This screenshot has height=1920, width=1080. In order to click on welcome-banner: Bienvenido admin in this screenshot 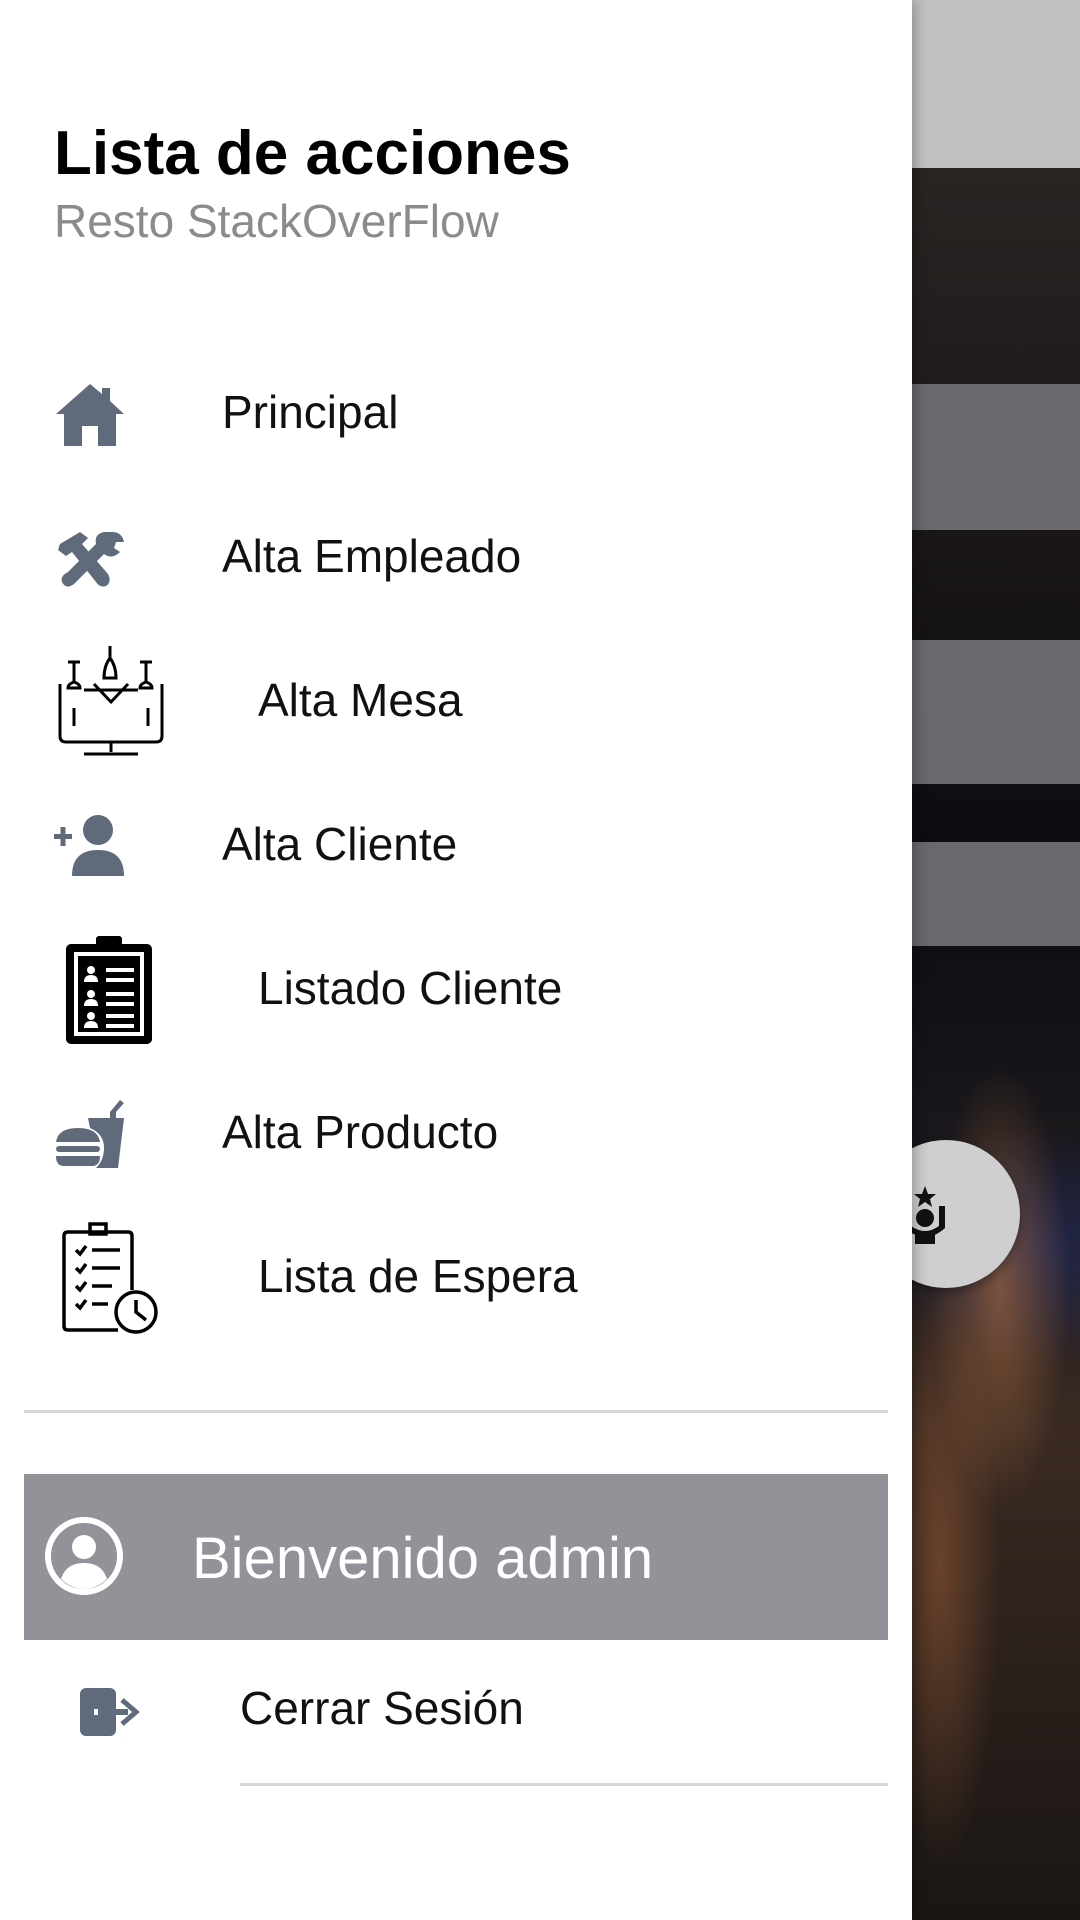, I will do `click(456, 1557)`.